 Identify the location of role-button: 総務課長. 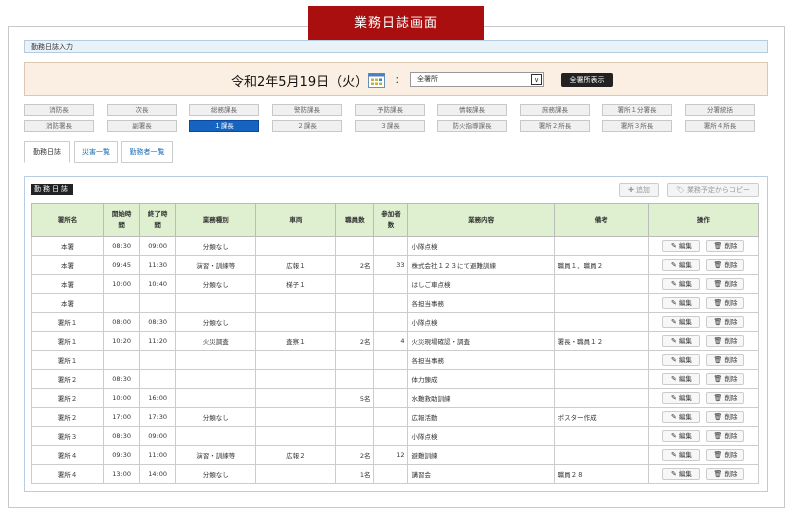
(224, 110).